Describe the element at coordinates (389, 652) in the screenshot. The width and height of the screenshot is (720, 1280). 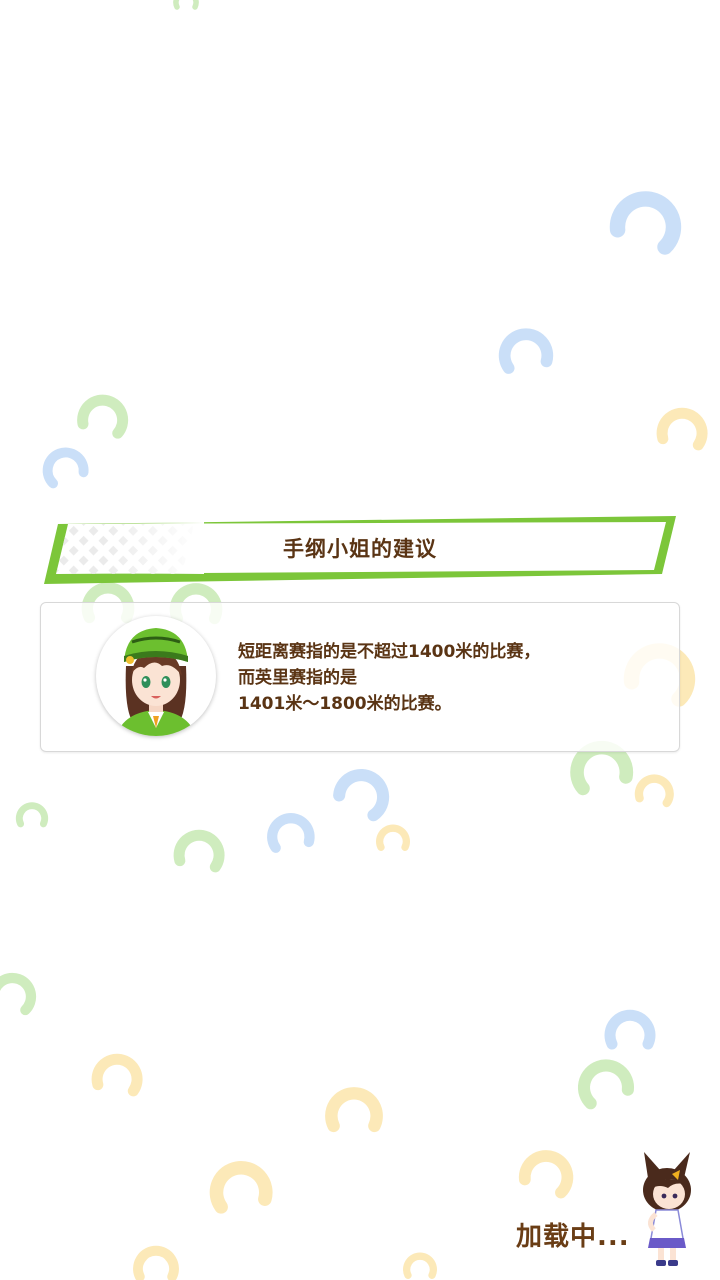
I see `advice-line: 短距离赛指的是不超过1400米的比赛，` at that location.